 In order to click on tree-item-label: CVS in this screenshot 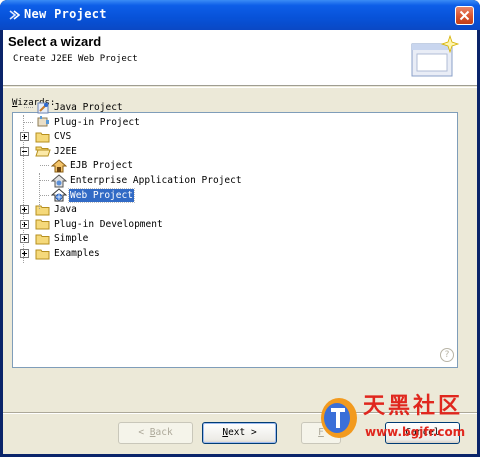, I will do `click(63, 137)`.